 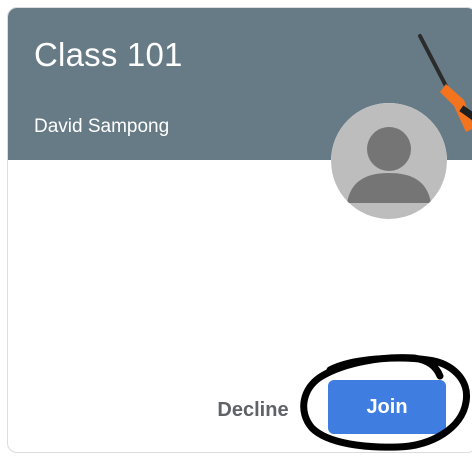 I want to click on person-avatar-icon, so click(x=389, y=161).